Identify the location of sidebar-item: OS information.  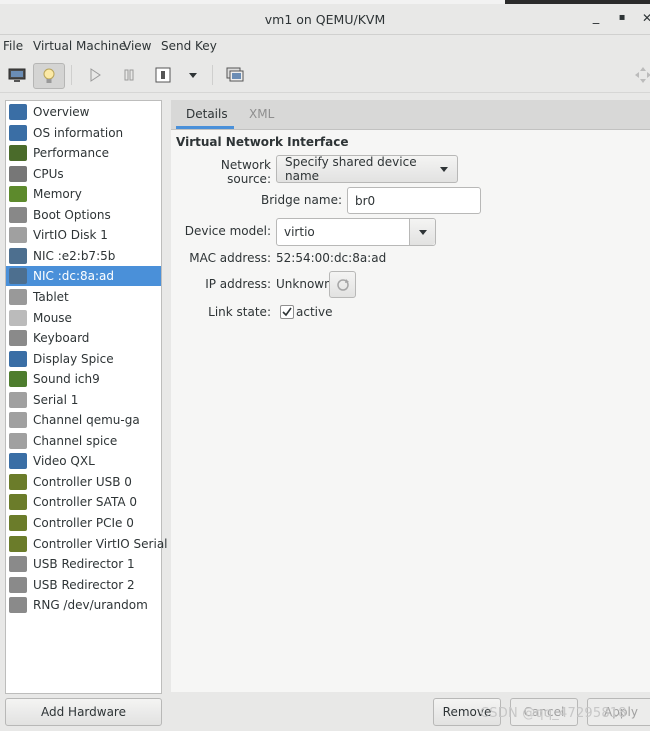
(83, 133).